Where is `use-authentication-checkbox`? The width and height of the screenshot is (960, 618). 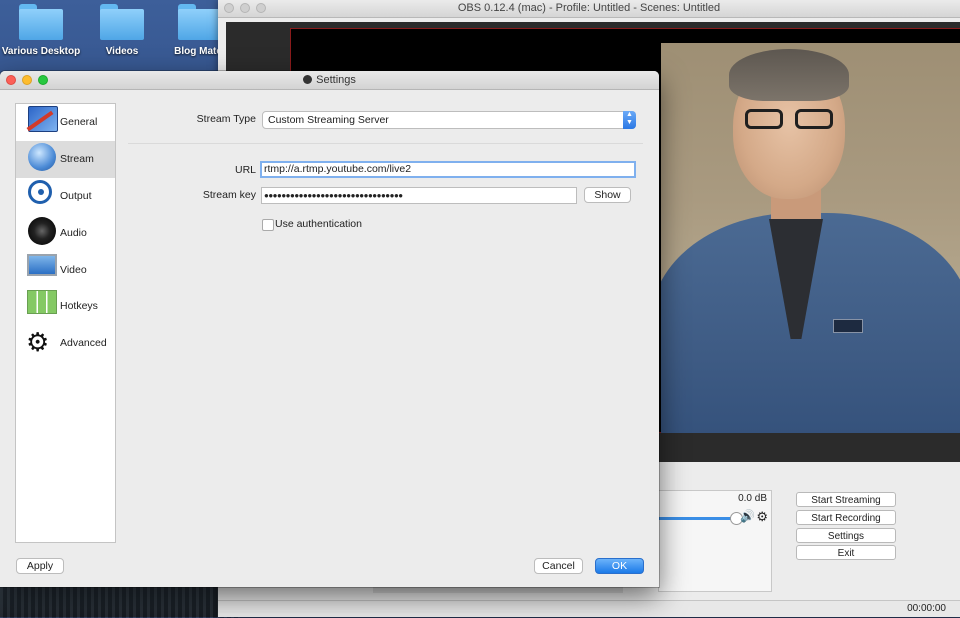
use-authentication-checkbox is located at coordinates (268, 225).